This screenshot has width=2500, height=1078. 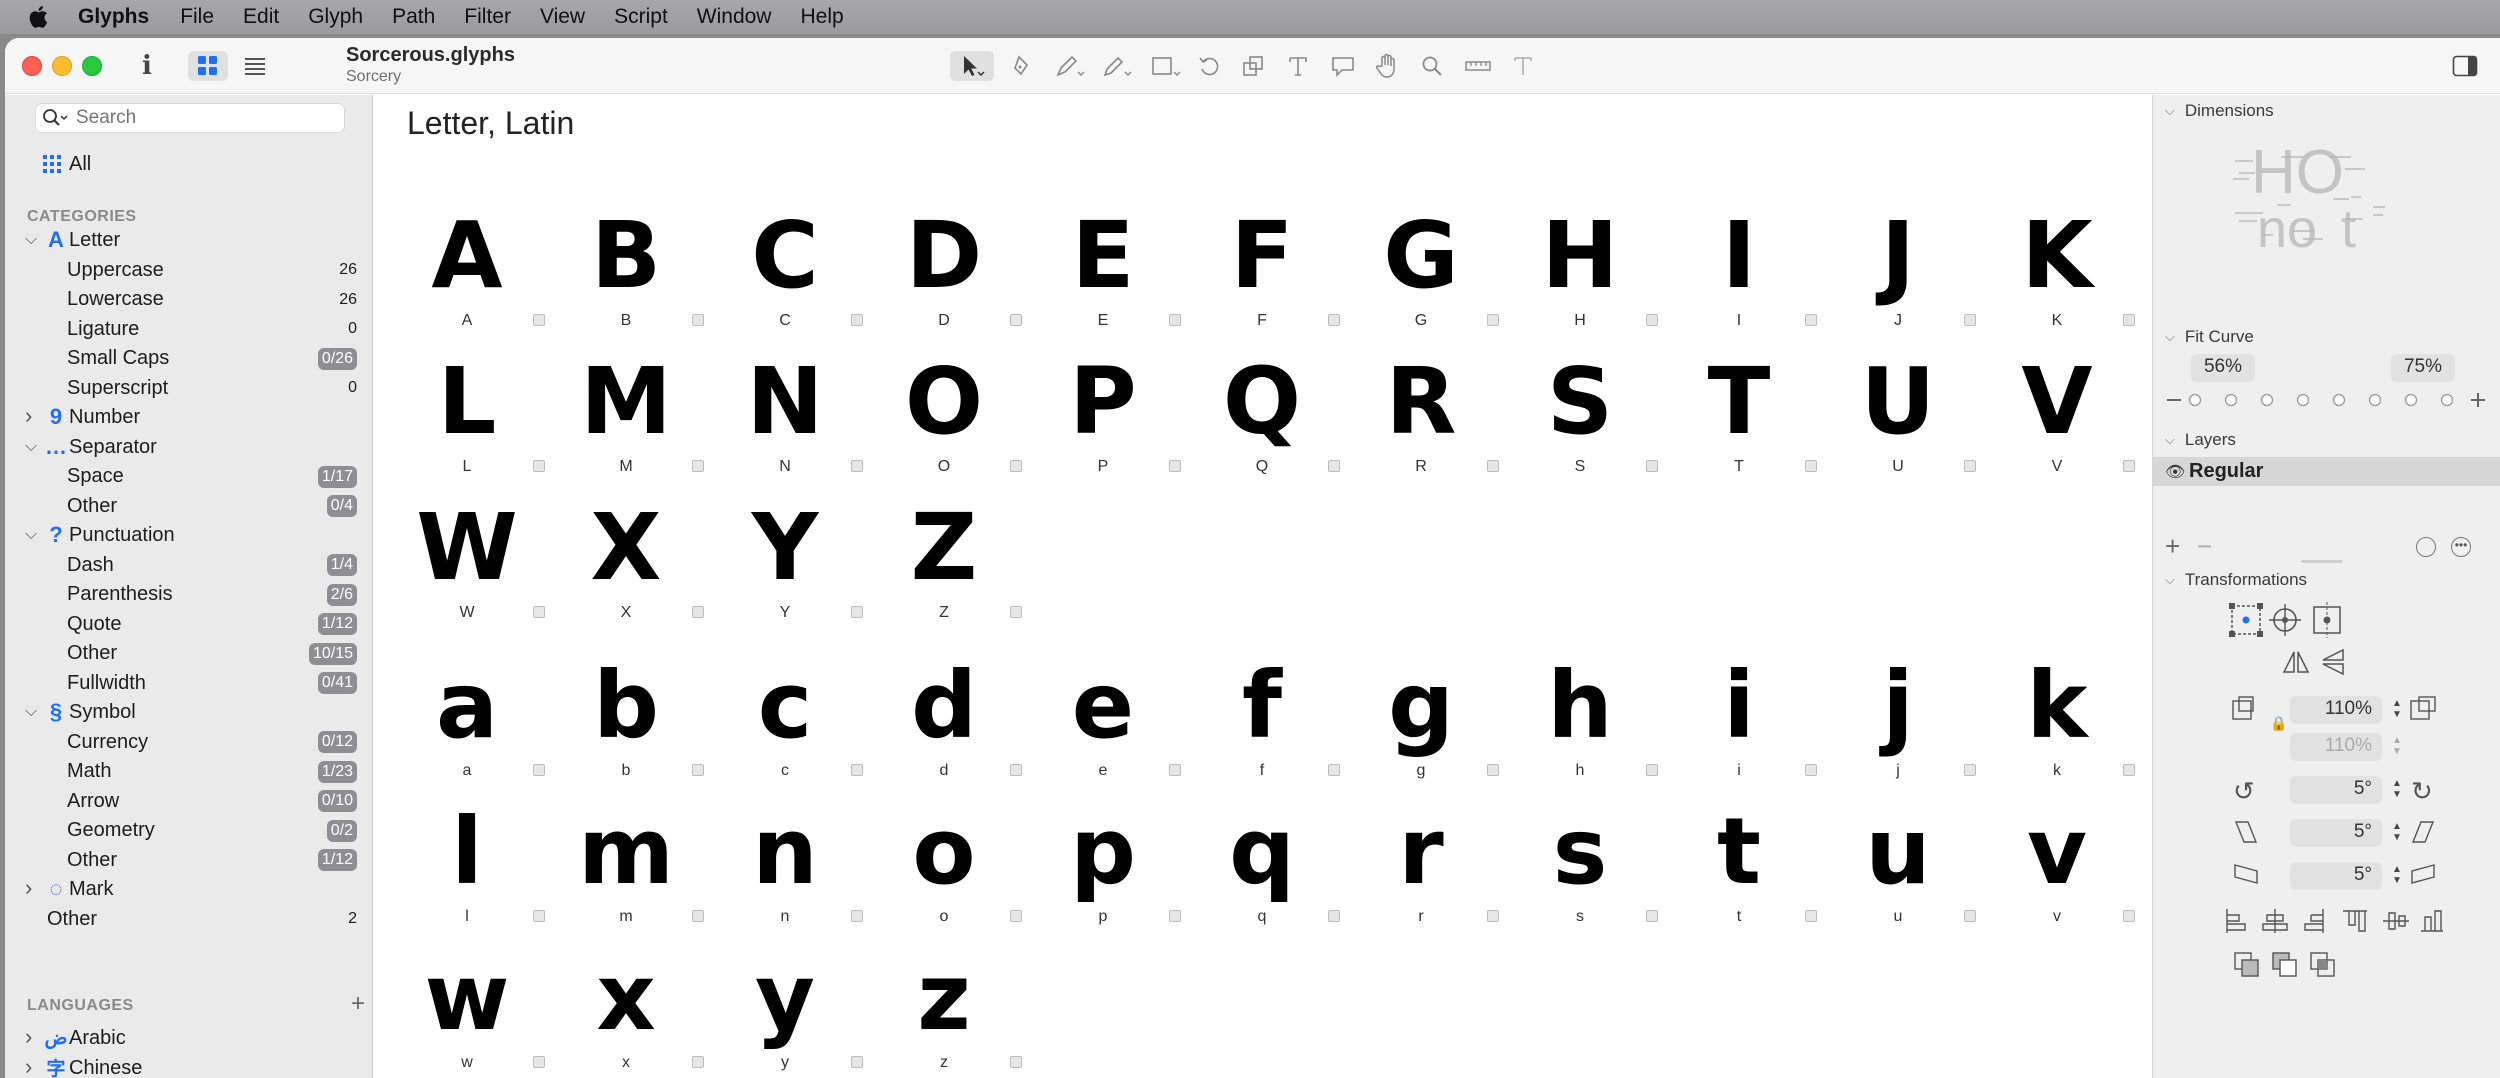 What do you see at coordinates (1166, 66) in the screenshot?
I see `rectangle-tool-button` at bounding box center [1166, 66].